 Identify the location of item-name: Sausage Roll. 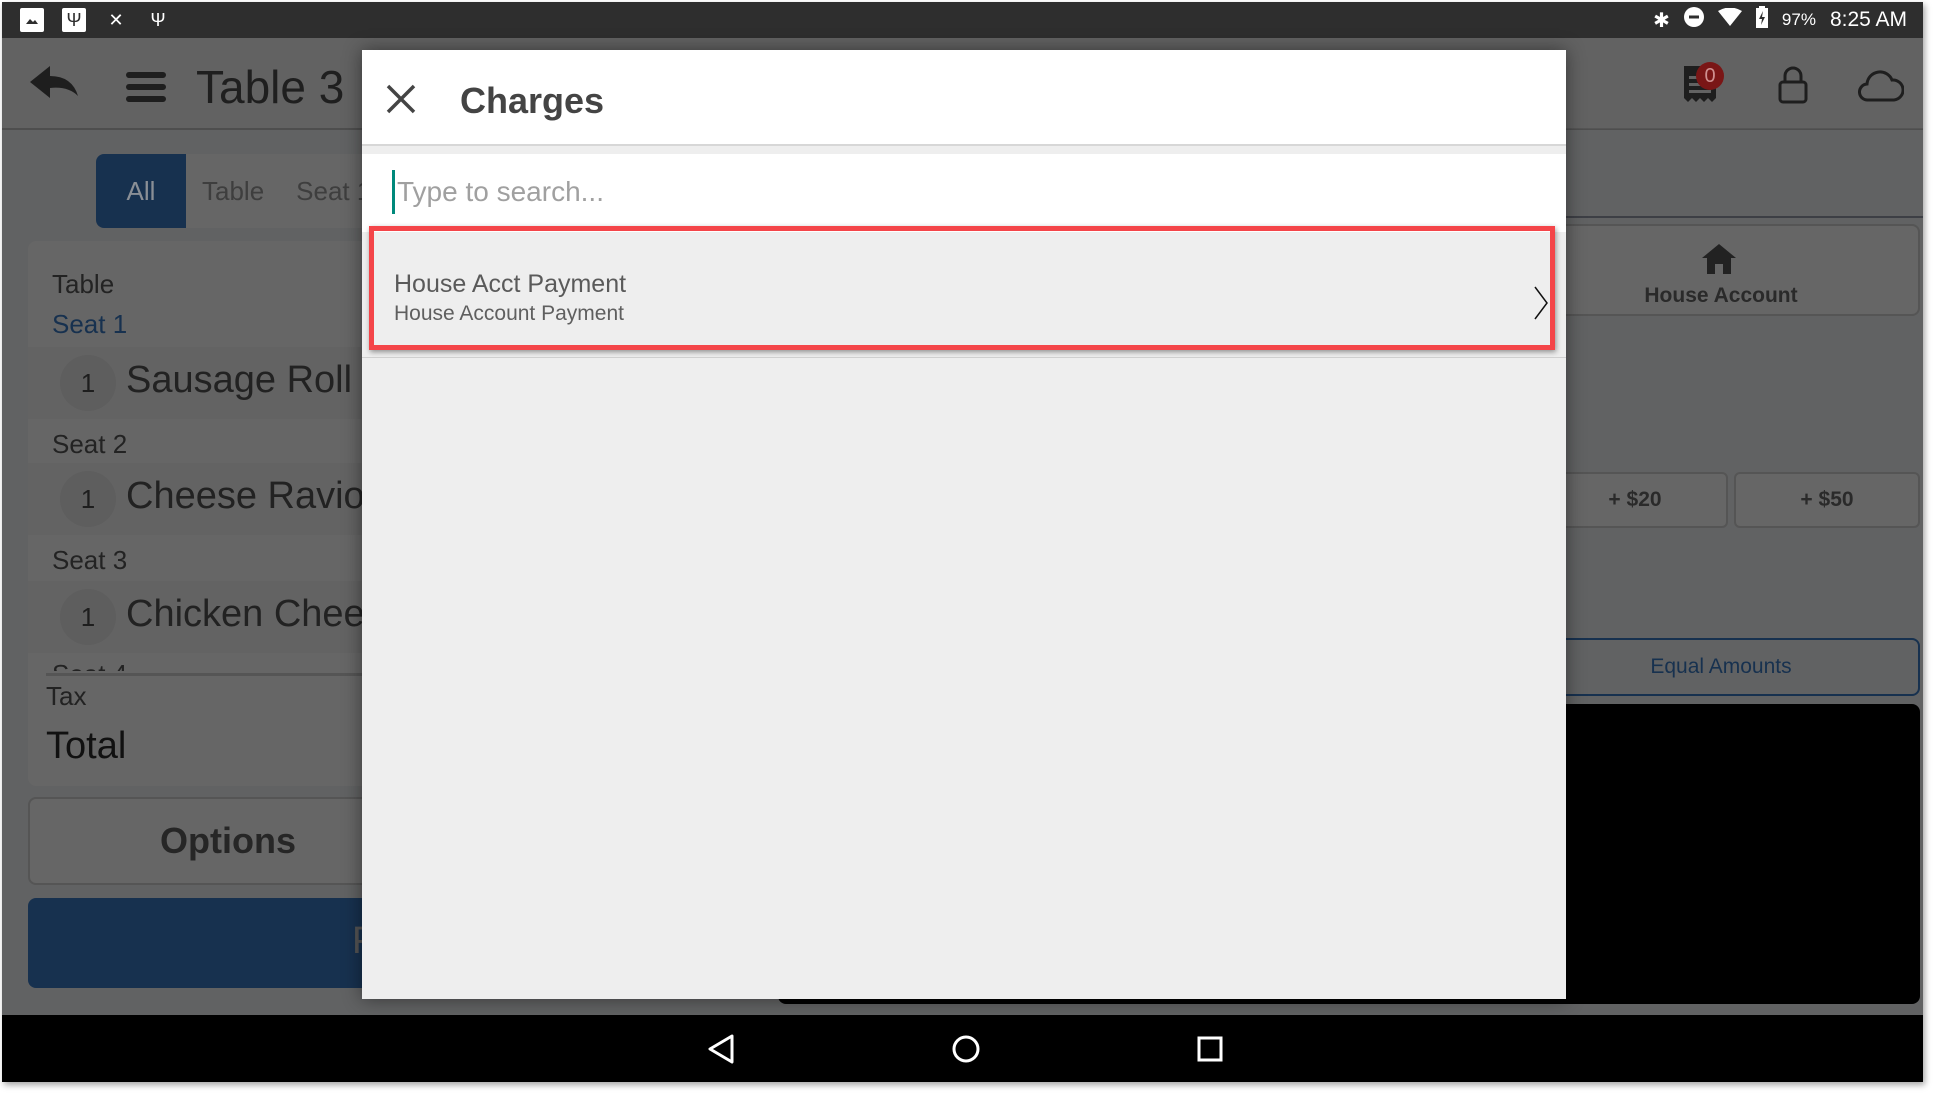
(239, 380).